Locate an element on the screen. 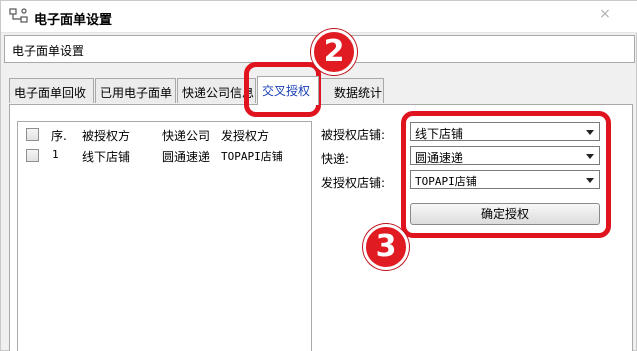 The width and height of the screenshot is (637, 351). select-all-checkbox is located at coordinates (32, 134).